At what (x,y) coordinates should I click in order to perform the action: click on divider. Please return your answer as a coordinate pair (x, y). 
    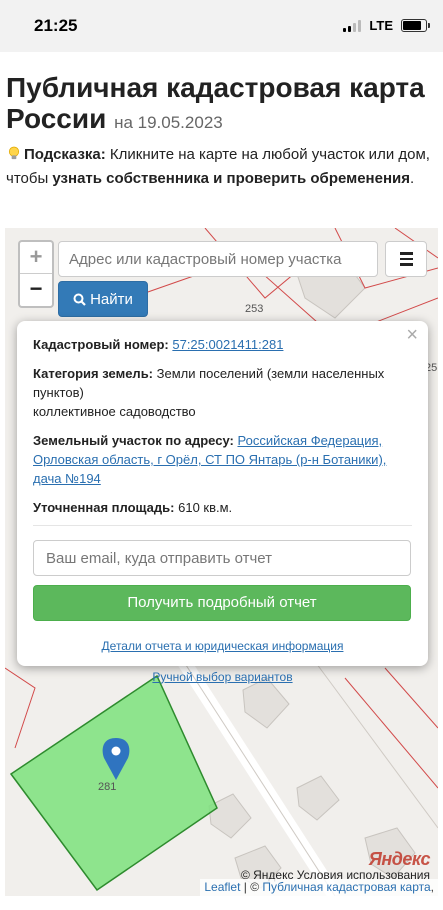
    Looking at the image, I should click on (222, 525).